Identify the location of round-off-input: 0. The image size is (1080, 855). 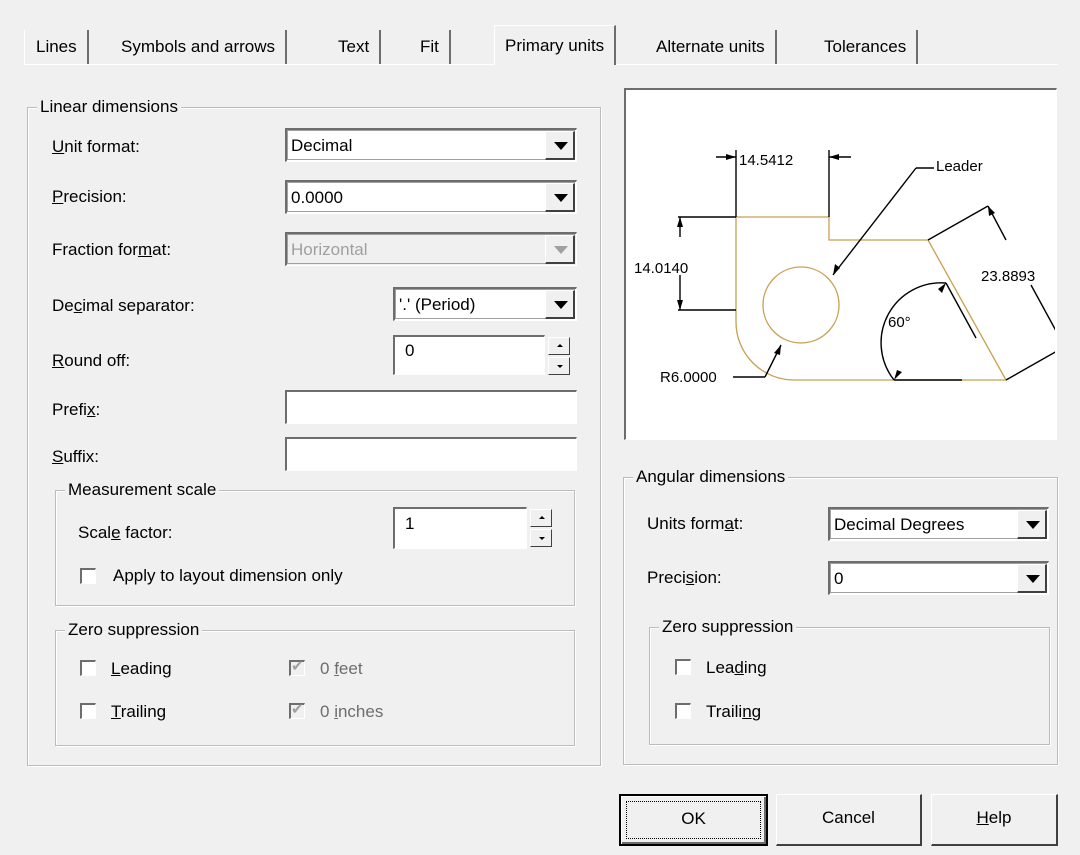
(469, 355).